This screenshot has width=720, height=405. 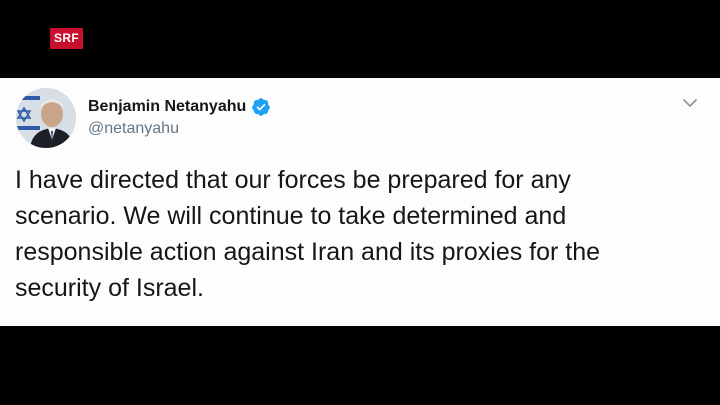 I want to click on author-name-row: Benjamin Netanyahu, so click(x=179, y=107).